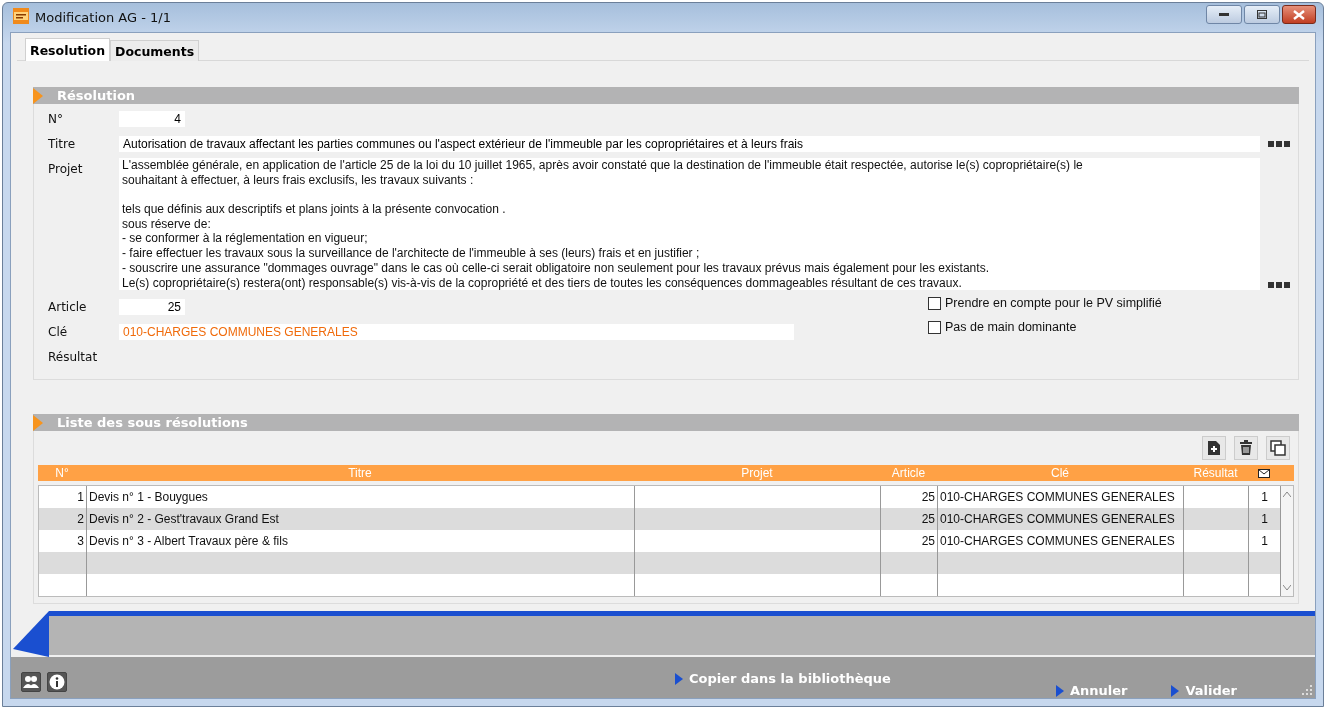 The width and height of the screenshot is (1326, 709). What do you see at coordinates (63, 519) in the screenshot?
I see `table-cell: 2` at bounding box center [63, 519].